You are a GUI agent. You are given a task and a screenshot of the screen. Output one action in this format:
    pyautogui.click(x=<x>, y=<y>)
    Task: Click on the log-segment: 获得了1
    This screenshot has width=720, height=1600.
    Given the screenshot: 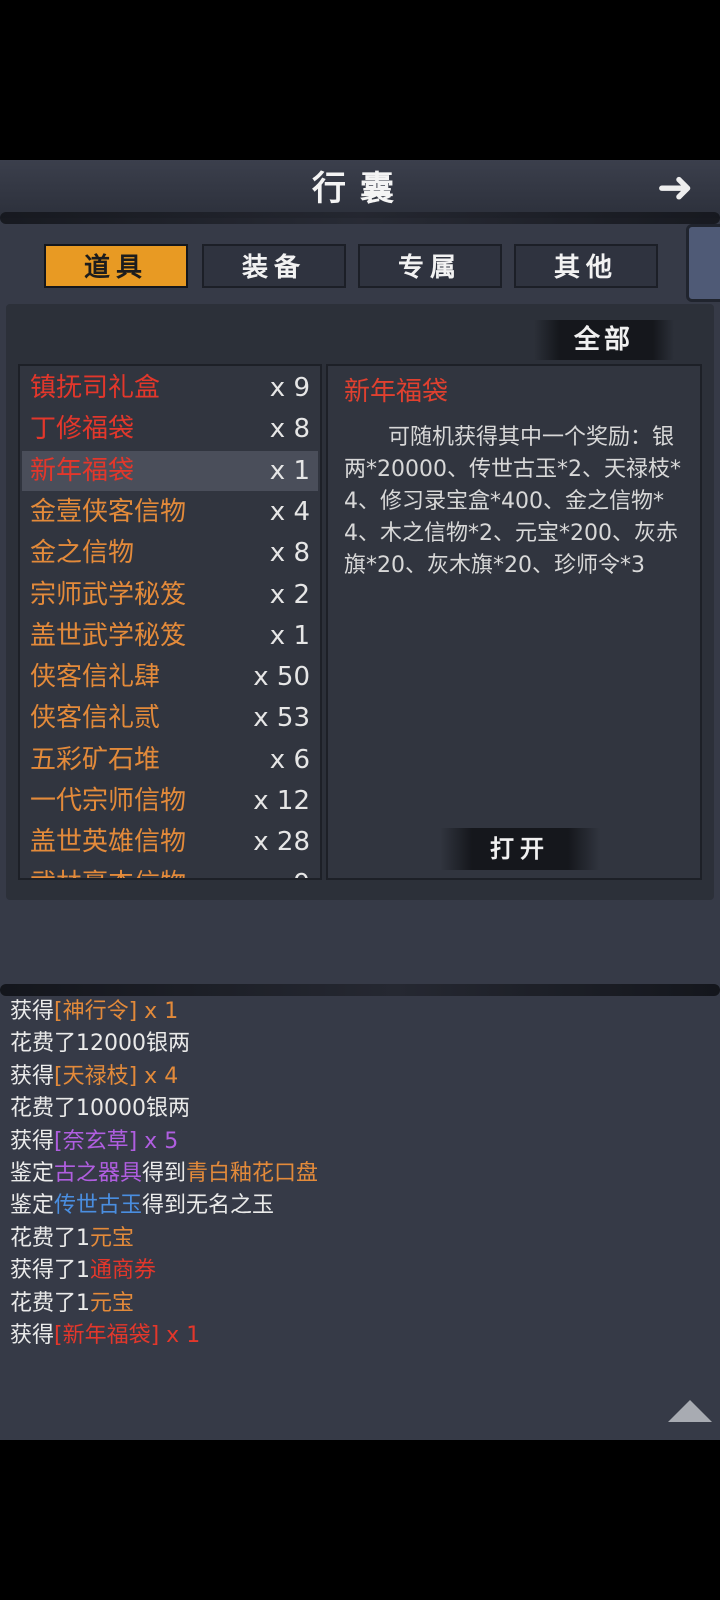 What is the action you would take?
    pyautogui.click(x=50, y=1271)
    